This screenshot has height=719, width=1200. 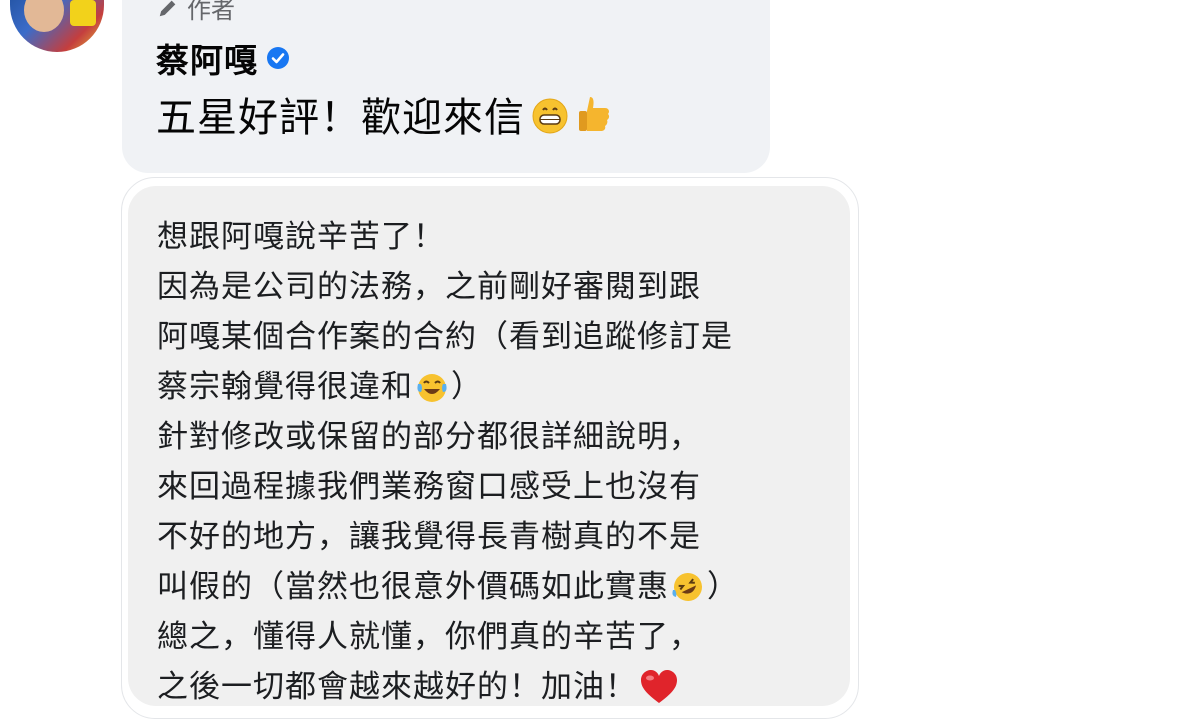 I want to click on message-line: 來回過程據我們業務窗口感受上也沒有, so click(x=448, y=487).